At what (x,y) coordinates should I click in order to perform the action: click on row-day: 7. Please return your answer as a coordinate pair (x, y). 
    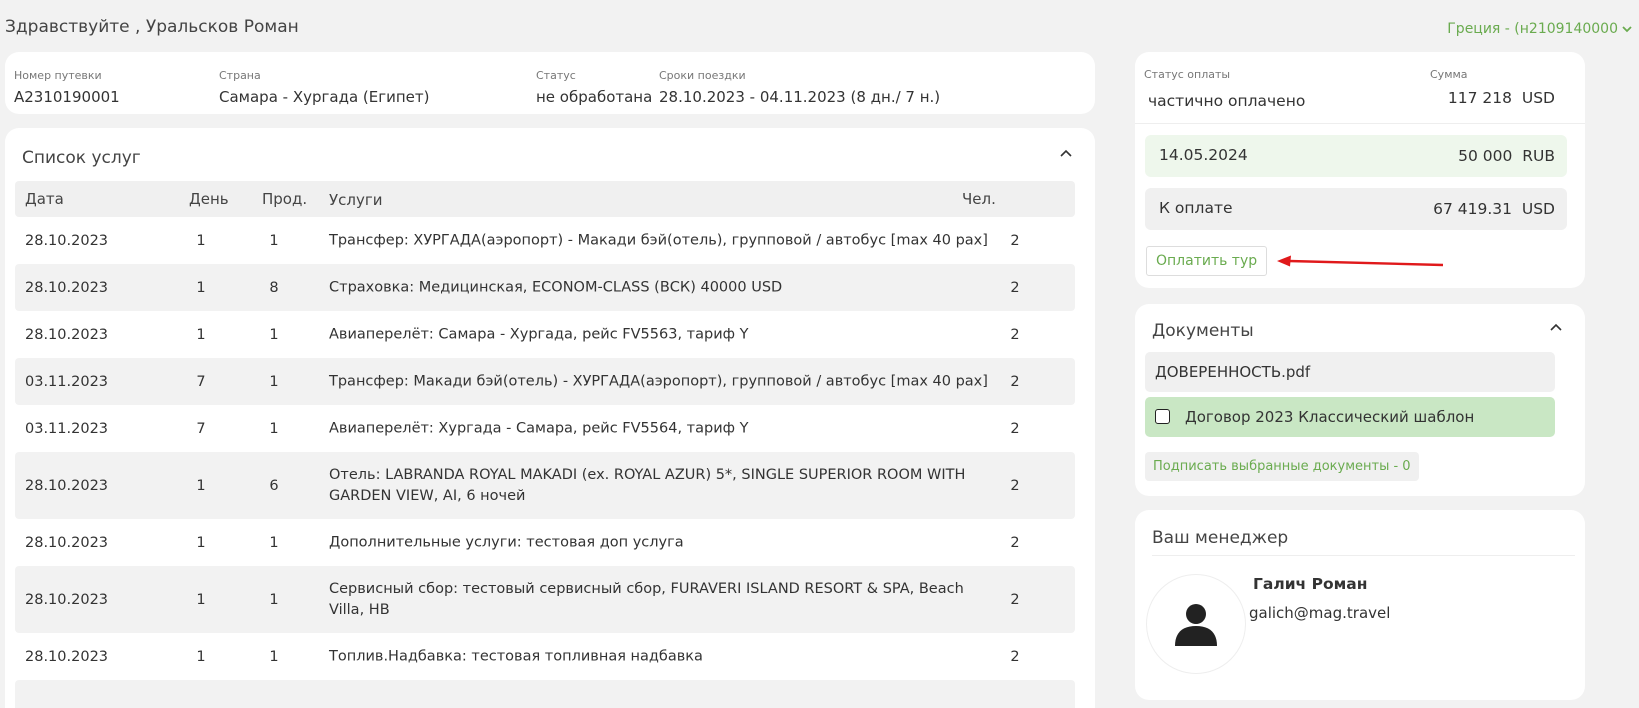
    Looking at the image, I should click on (201, 381).